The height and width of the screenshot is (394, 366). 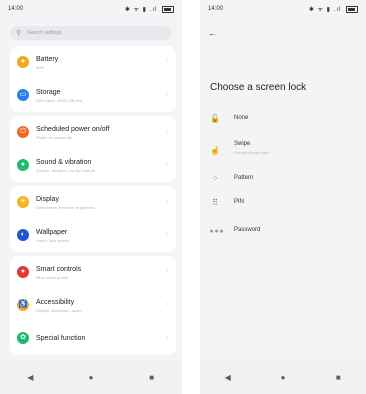 I want to click on special-function-icon: ✿, so click(x=23, y=338).